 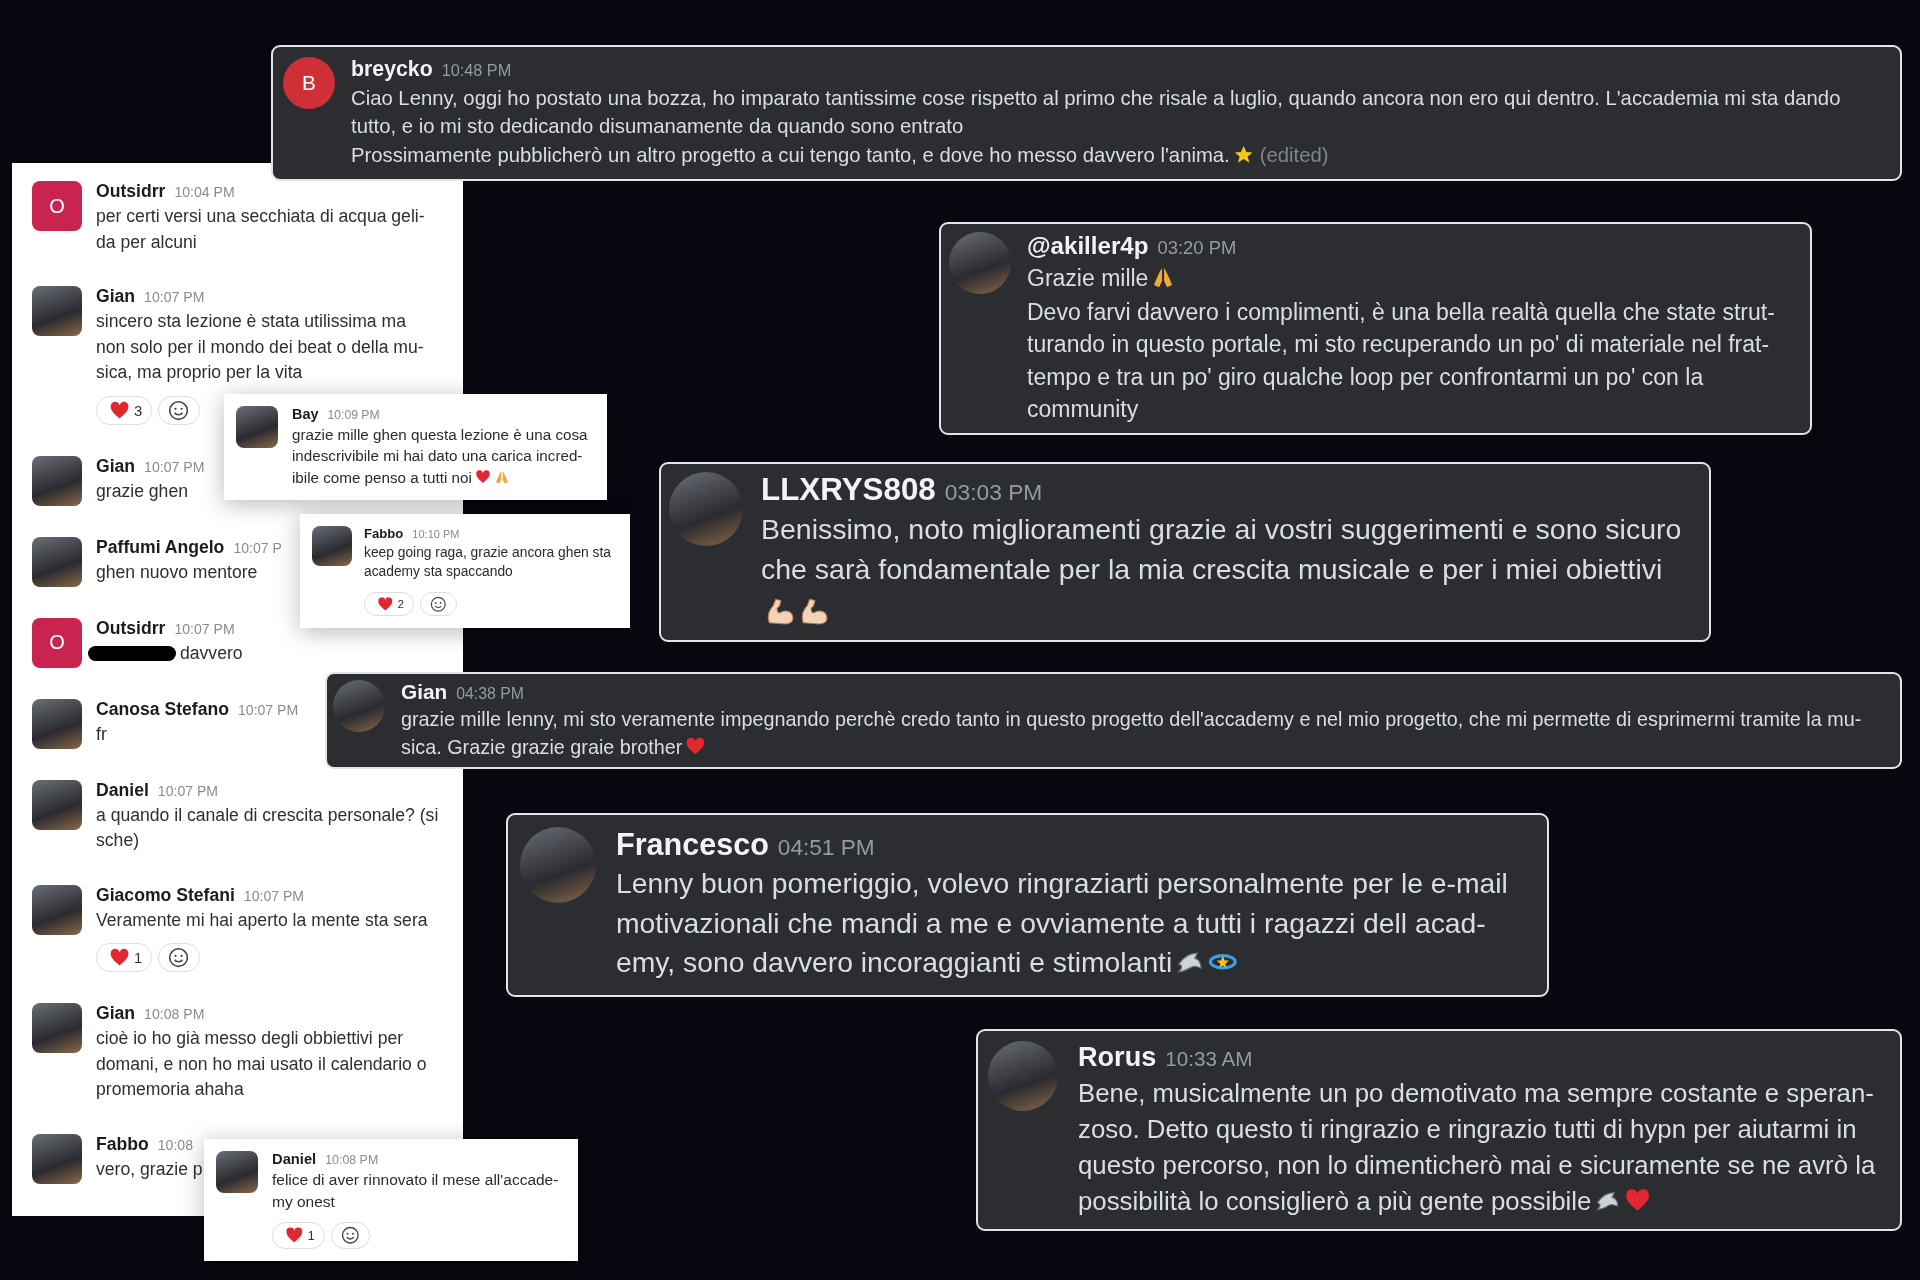 What do you see at coordinates (211, 652) in the screenshot?
I see `message-text: davvero` at bounding box center [211, 652].